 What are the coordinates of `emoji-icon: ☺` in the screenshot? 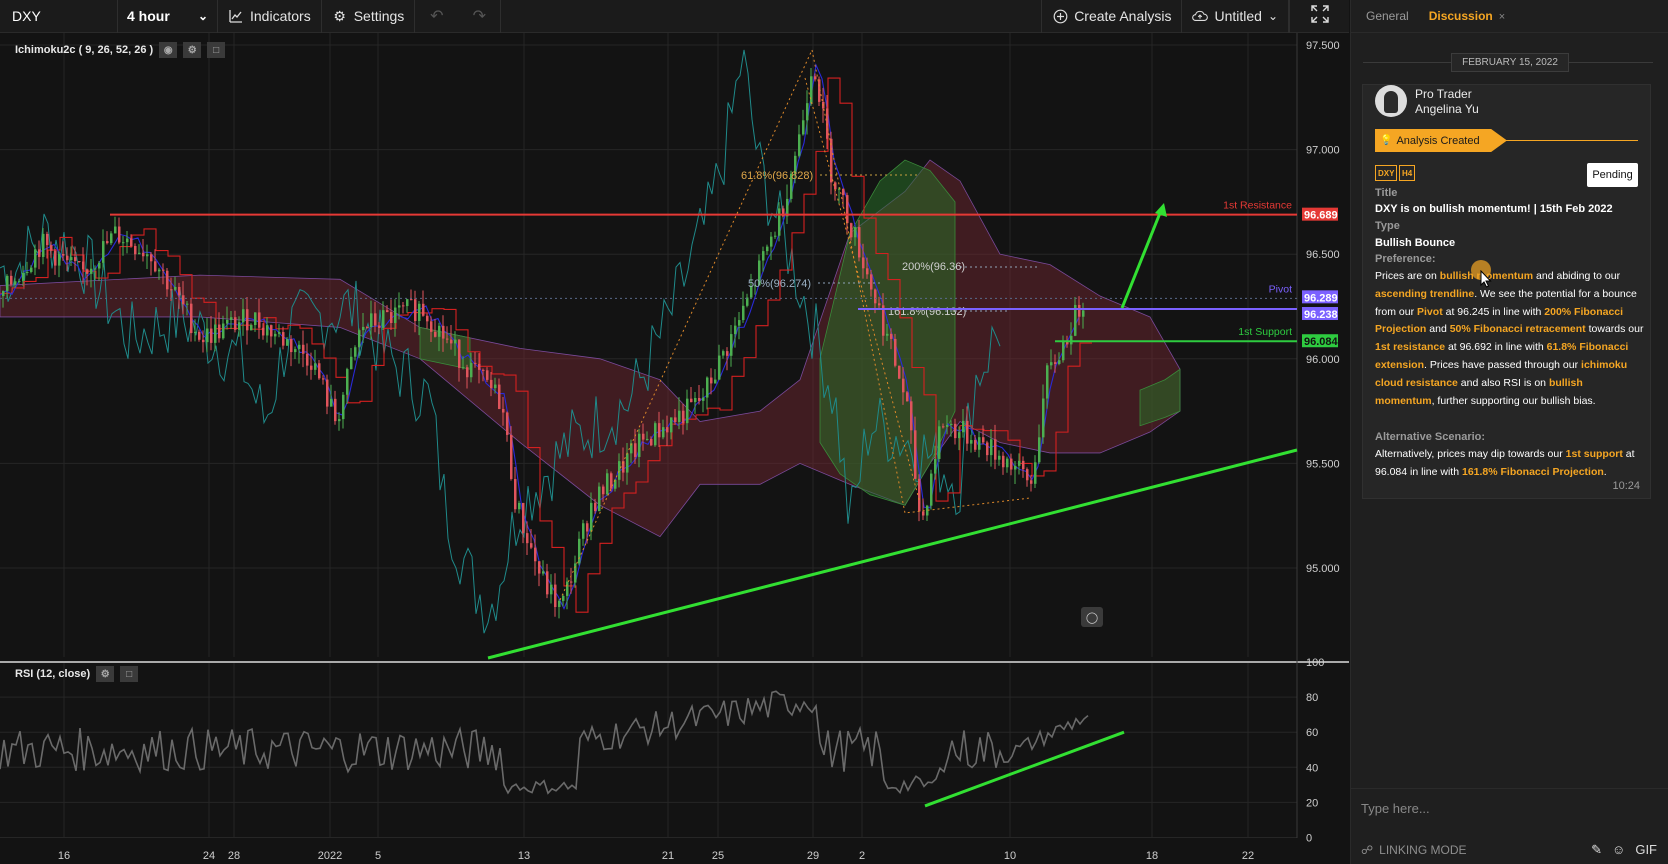 It's located at (1618, 850).